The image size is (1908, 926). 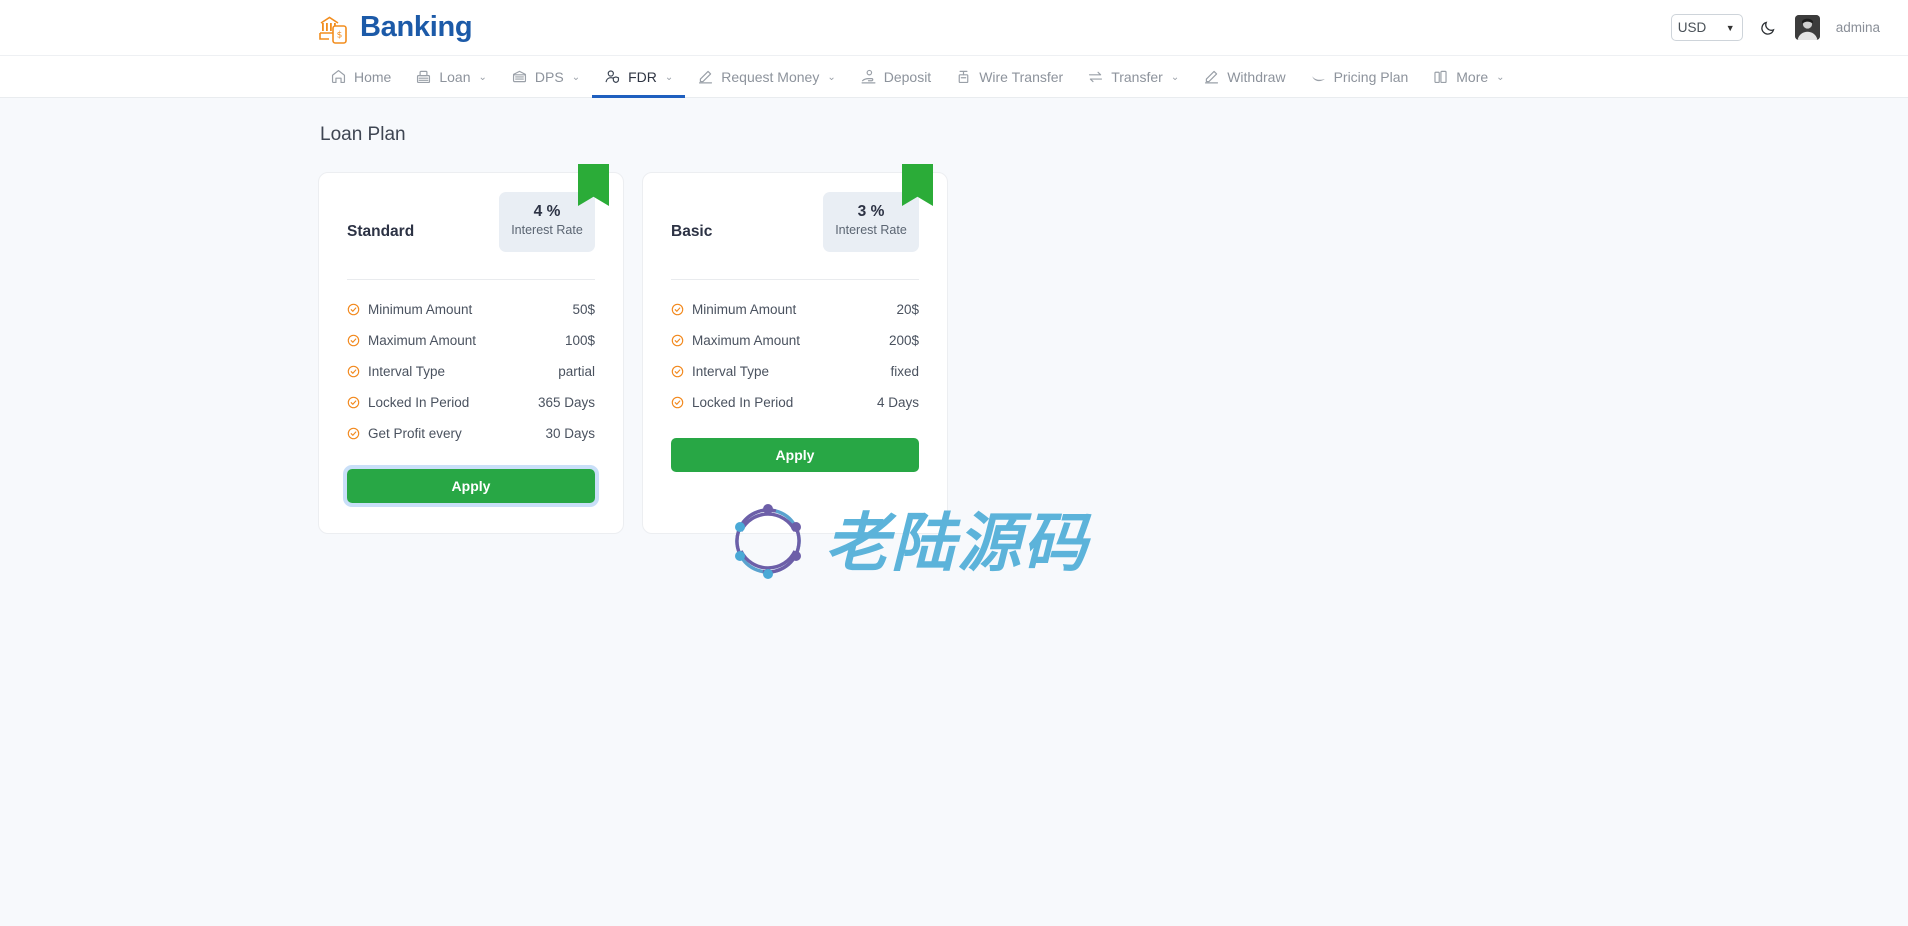 What do you see at coordinates (1807, 27) in the screenshot?
I see `avatar` at bounding box center [1807, 27].